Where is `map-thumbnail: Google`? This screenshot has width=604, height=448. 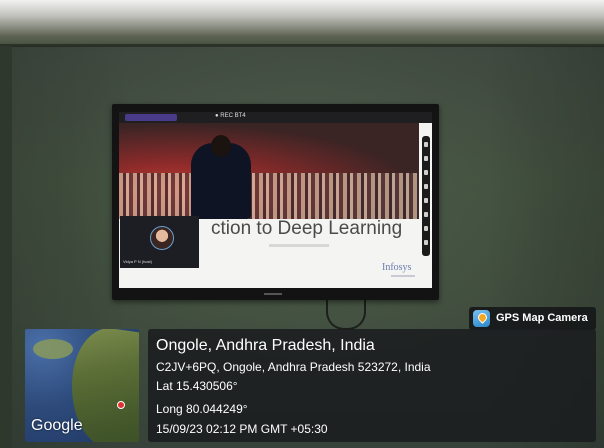 map-thumbnail: Google is located at coordinates (82, 385).